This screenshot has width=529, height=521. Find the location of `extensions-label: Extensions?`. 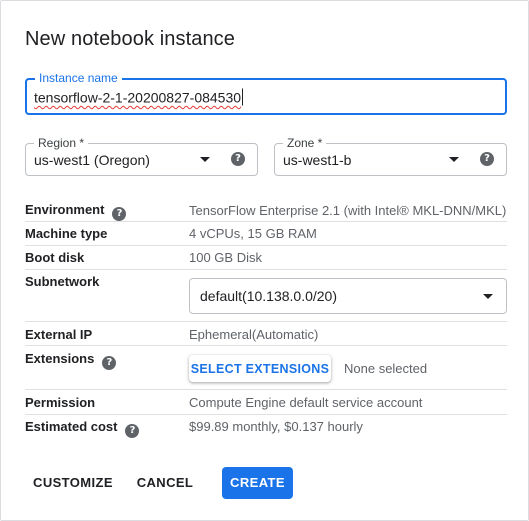

extensions-label: Extensions? is located at coordinates (71, 360).